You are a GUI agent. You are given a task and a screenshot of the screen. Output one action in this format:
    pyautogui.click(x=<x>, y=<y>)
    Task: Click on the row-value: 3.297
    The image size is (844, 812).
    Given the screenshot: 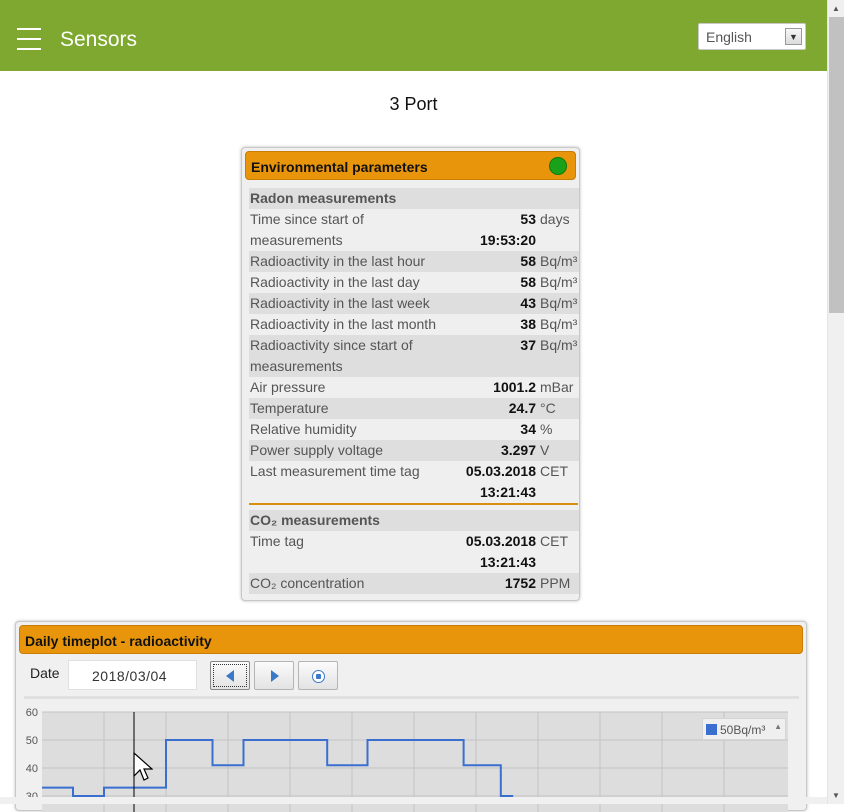 What is the action you would take?
    pyautogui.click(x=518, y=450)
    